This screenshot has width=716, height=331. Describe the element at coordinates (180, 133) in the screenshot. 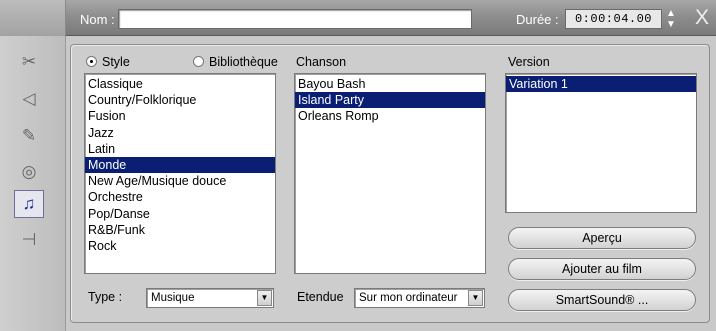

I see `style-list-item: Jazz` at that location.